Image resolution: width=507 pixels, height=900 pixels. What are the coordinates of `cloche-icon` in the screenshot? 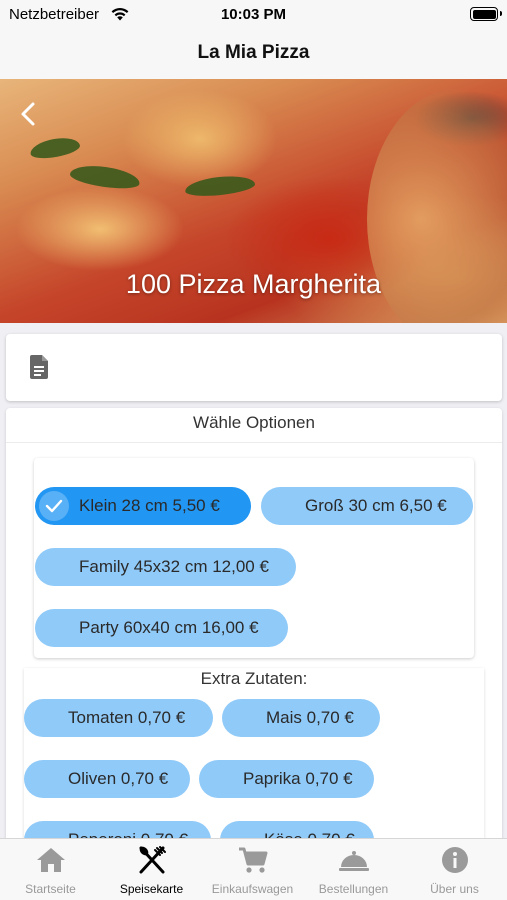 It's located at (353, 861).